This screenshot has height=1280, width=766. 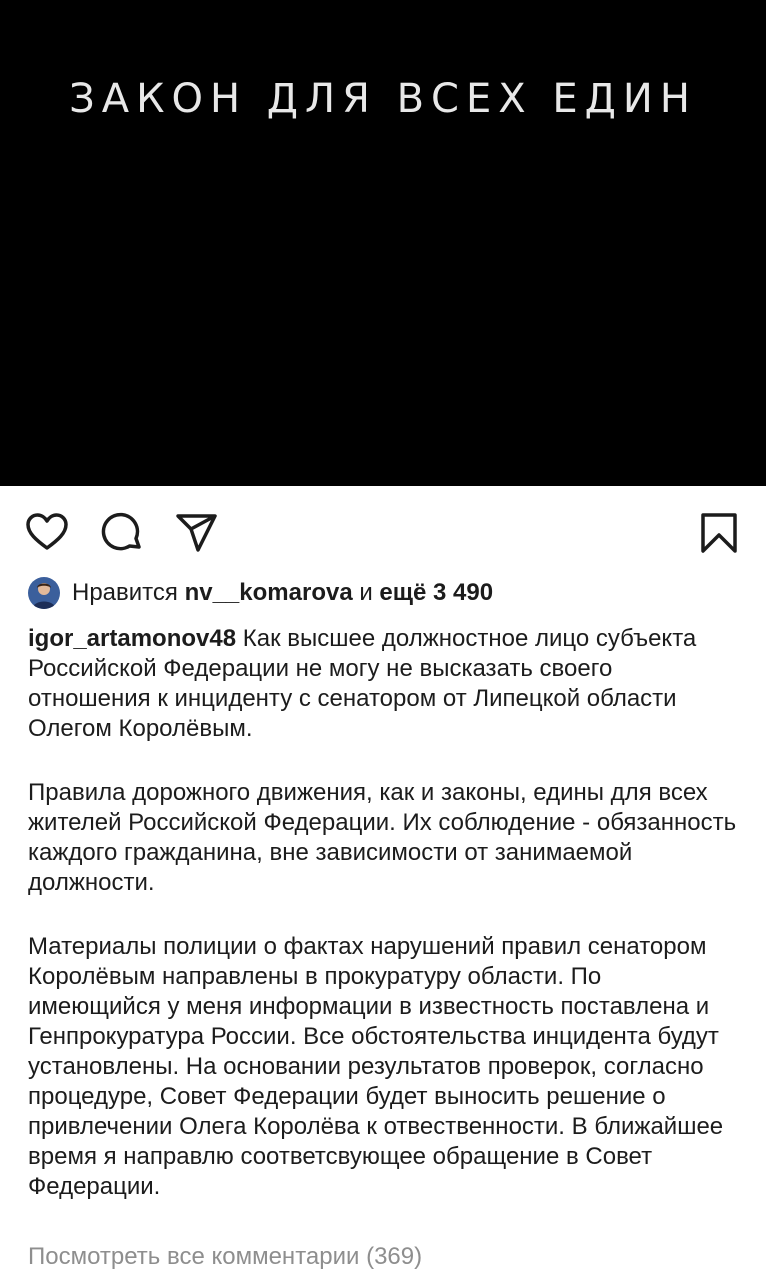 I want to click on like-button, so click(x=47, y=533).